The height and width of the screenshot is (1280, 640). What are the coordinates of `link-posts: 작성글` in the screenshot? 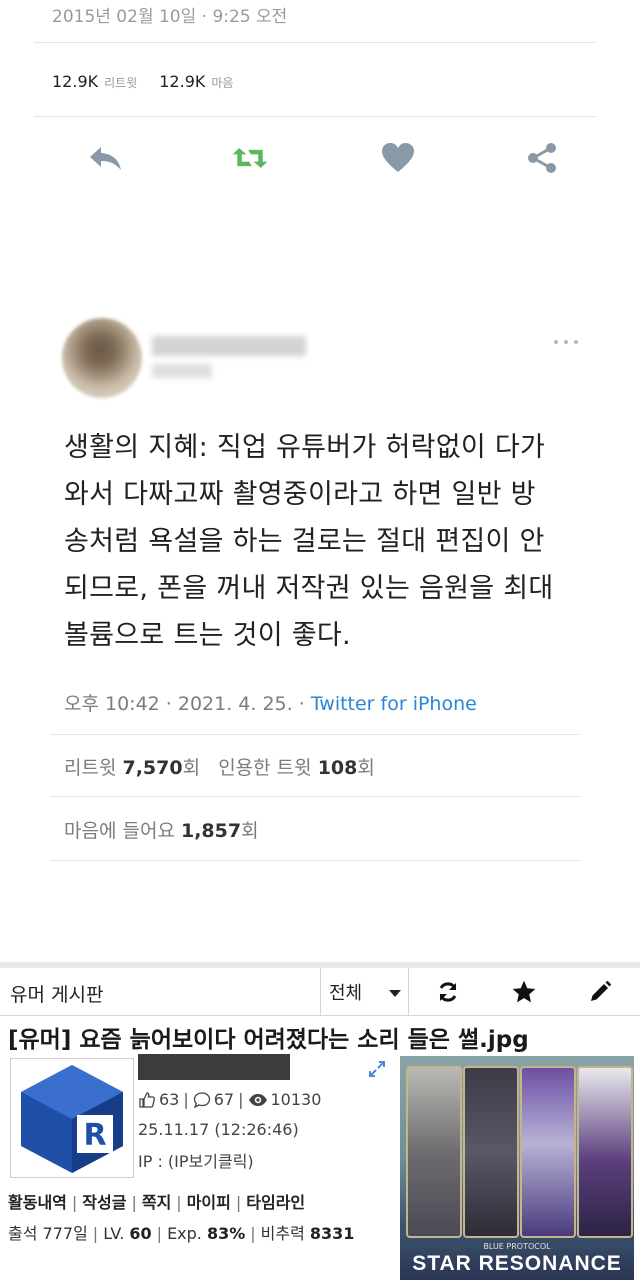 It's located at (104, 1202).